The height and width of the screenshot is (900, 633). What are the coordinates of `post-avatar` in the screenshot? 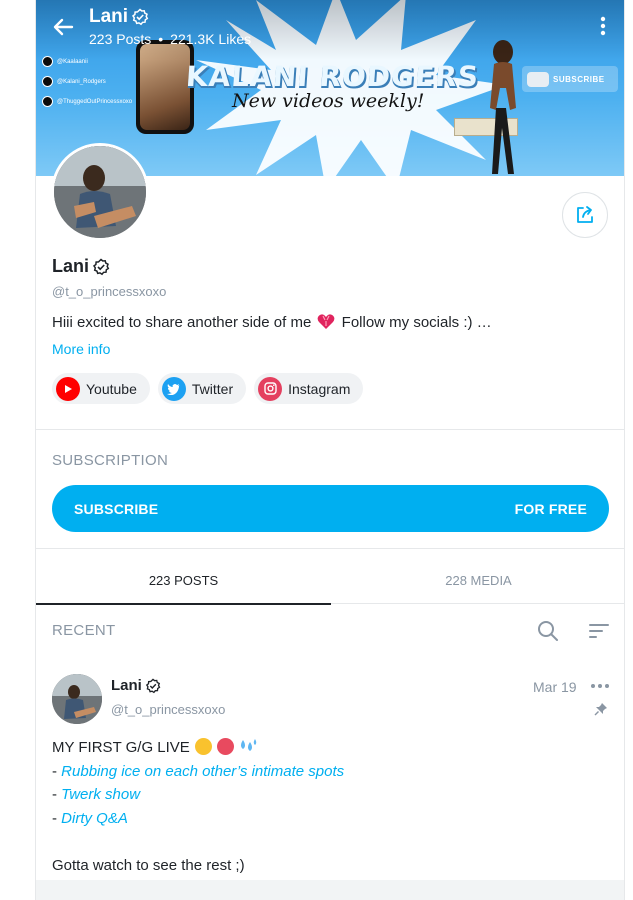 It's located at (77, 699).